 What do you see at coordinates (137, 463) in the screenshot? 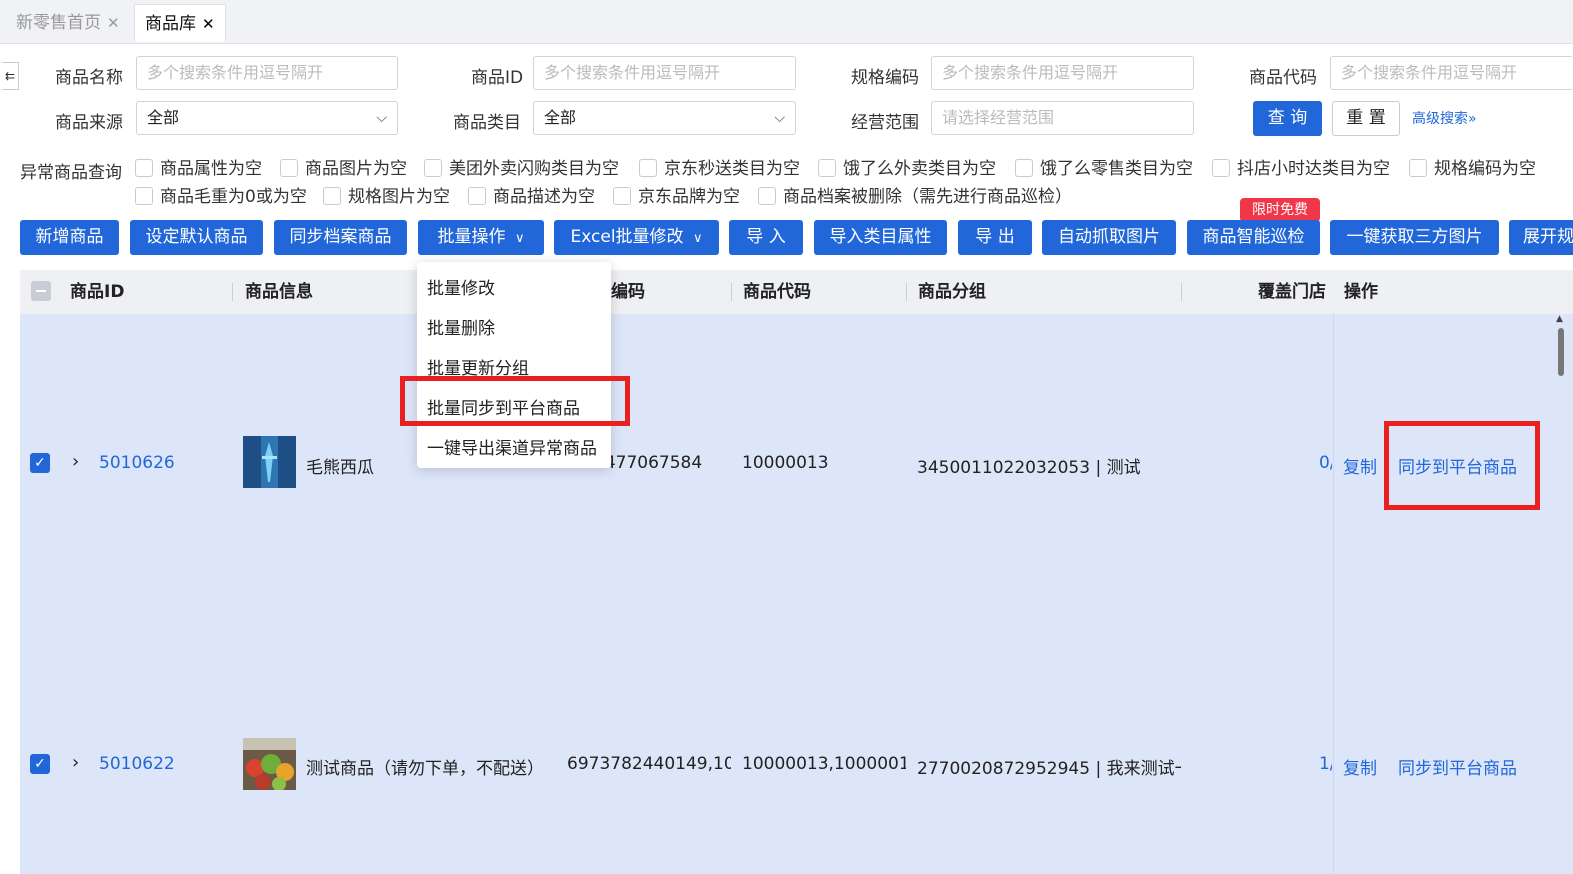
I see `row-product-id: 5010626` at bounding box center [137, 463].